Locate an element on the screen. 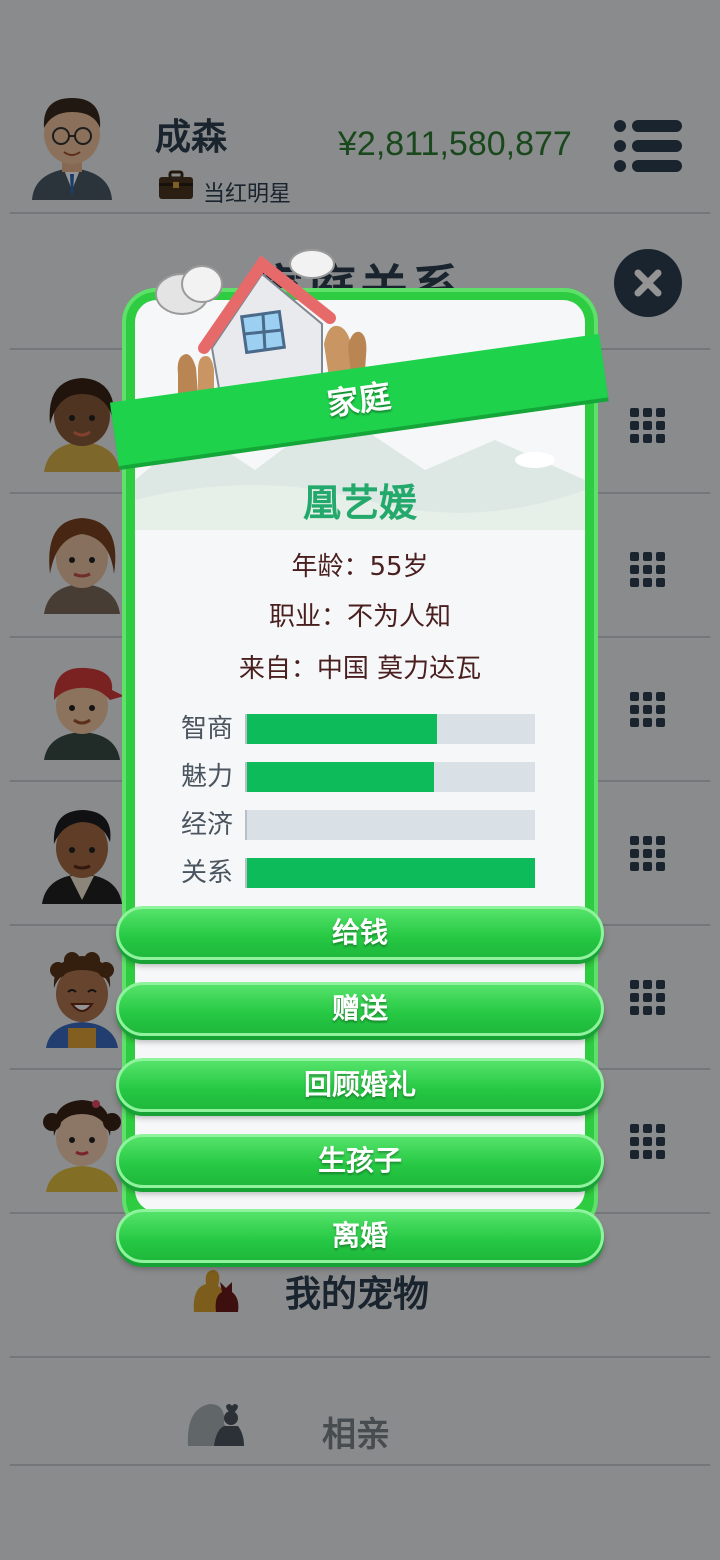 The height and width of the screenshot is (1560, 720). stat-label: 关系 is located at coordinates (207, 873).